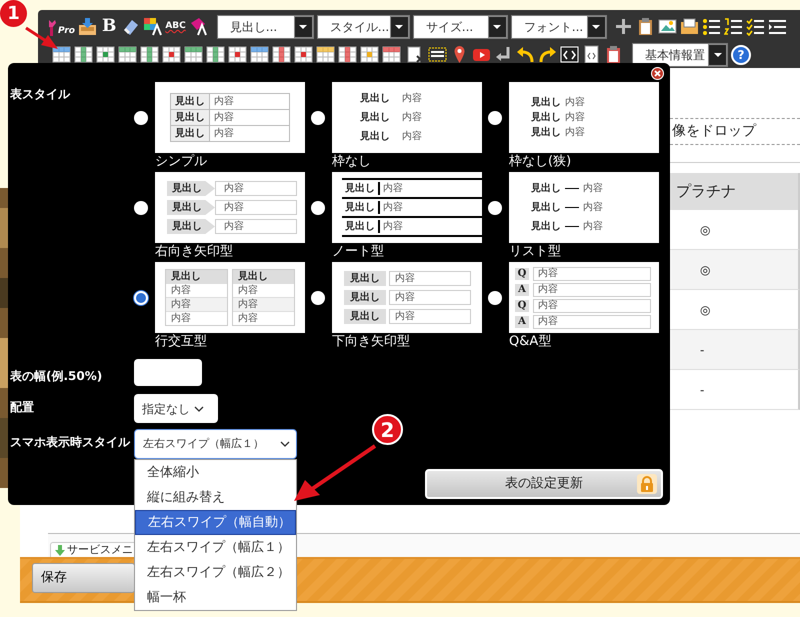 The image size is (800, 617). What do you see at coordinates (735, 350) in the screenshot?
I see `table-cell: -` at bounding box center [735, 350].